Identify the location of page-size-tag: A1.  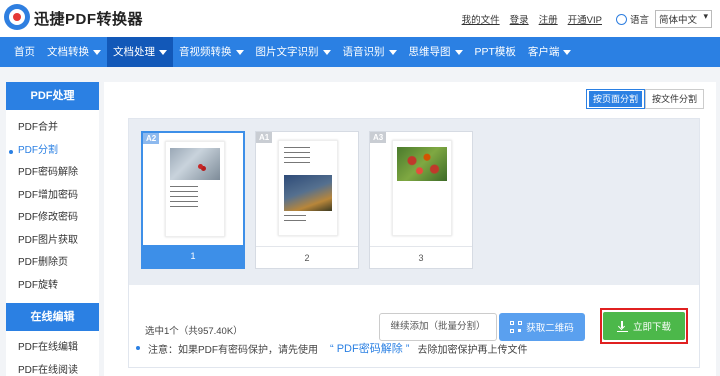
(264, 137).